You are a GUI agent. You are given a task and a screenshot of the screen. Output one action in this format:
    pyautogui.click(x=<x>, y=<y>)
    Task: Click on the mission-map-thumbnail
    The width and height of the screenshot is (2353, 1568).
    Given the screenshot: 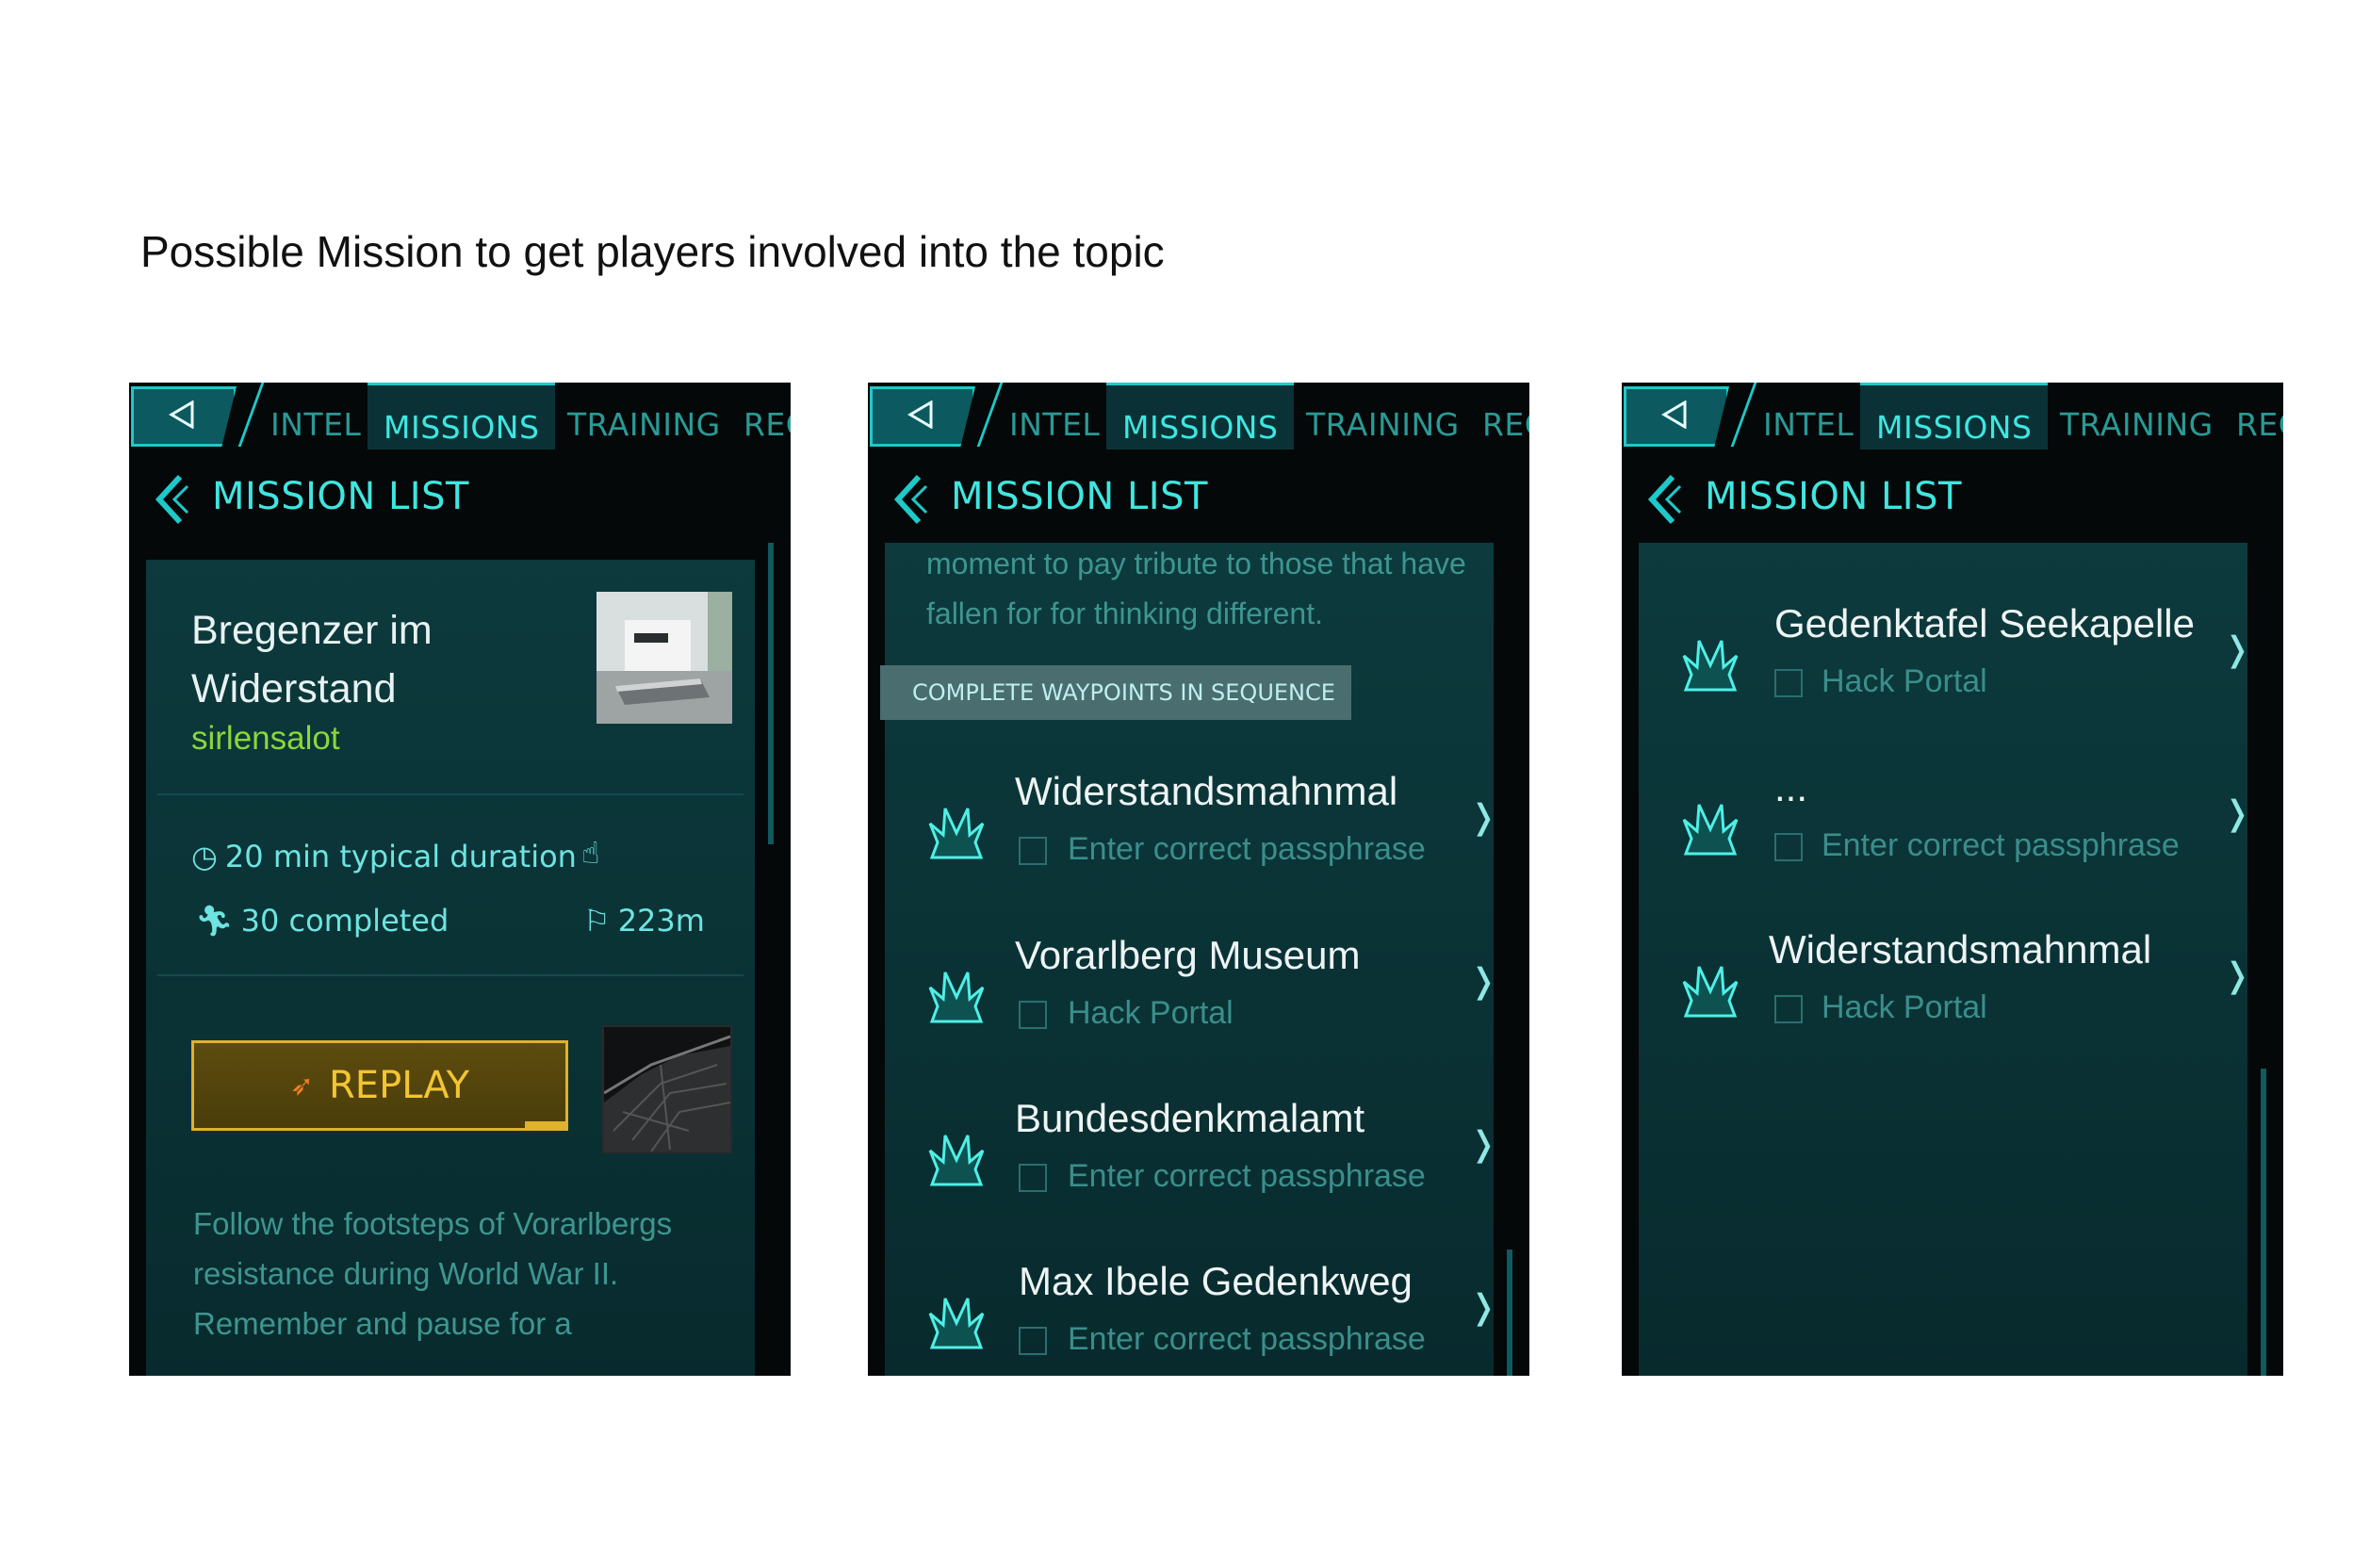 What is the action you would take?
    pyautogui.click(x=667, y=1089)
    